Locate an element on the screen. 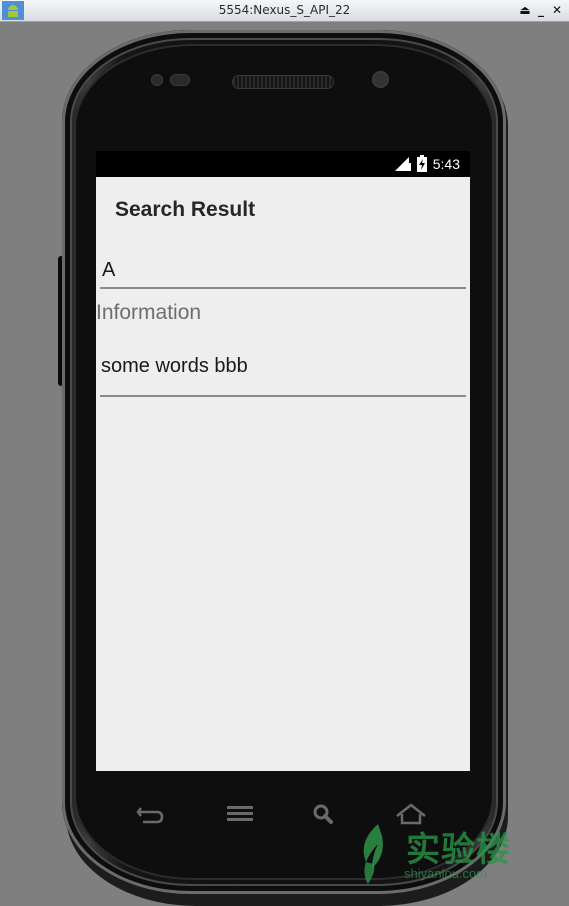 This screenshot has height=906, width=569. shiyanlou-watermark: 实验楼 shiyanlou.com is located at coordinates (437, 855).